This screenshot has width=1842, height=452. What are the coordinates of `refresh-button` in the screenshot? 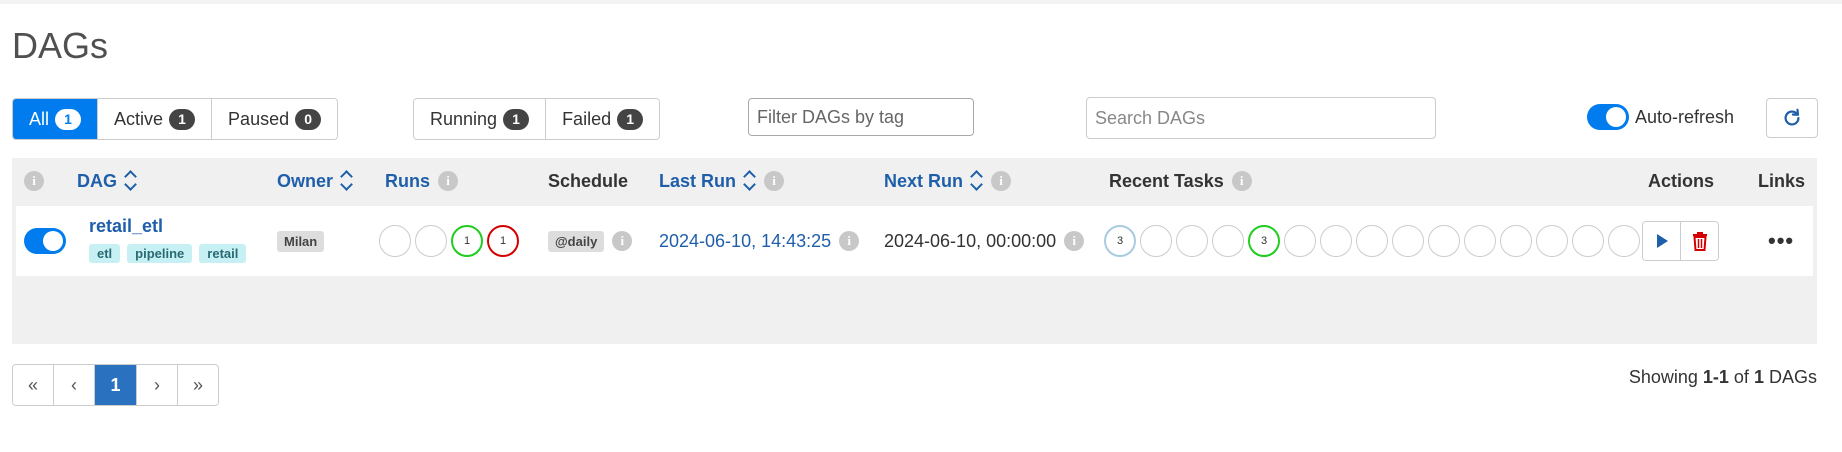 It's located at (1792, 118).